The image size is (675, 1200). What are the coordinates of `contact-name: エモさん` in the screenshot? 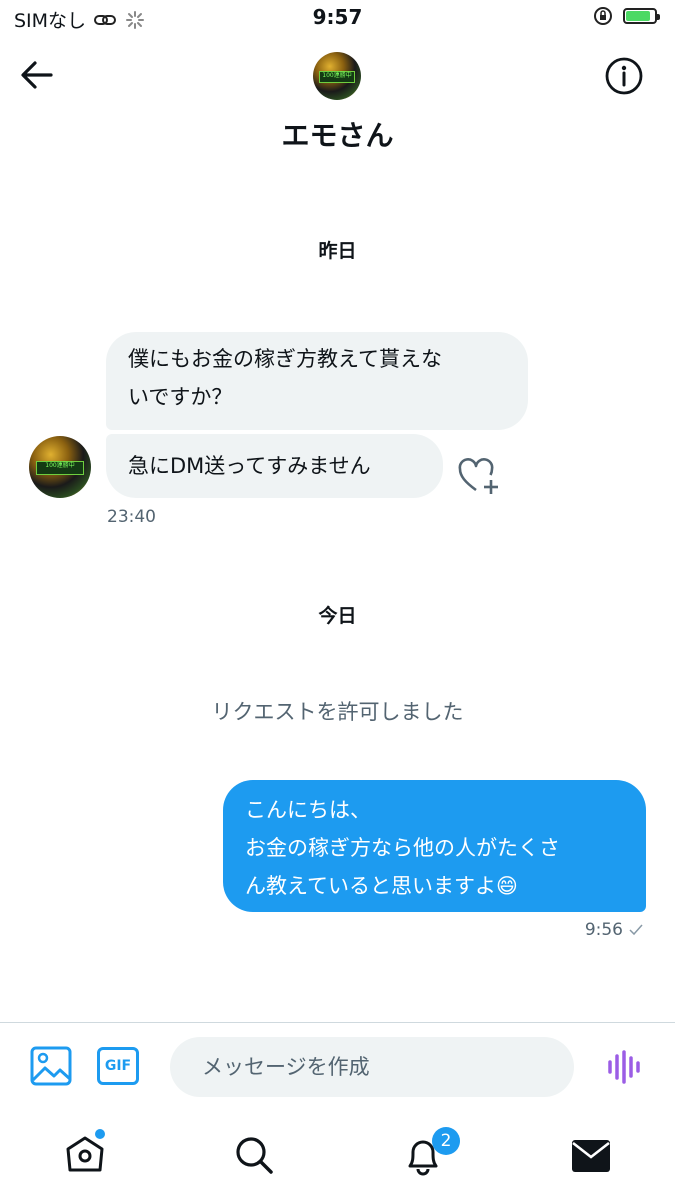 It's located at (337, 134).